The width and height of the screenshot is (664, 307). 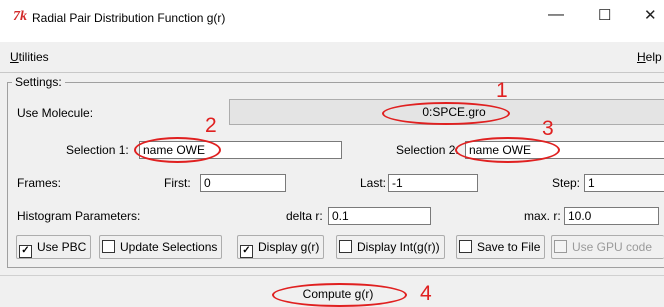 What do you see at coordinates (177, 183) in the screenshot?
I see `first-label: First:` at bounding box center [177, 183].